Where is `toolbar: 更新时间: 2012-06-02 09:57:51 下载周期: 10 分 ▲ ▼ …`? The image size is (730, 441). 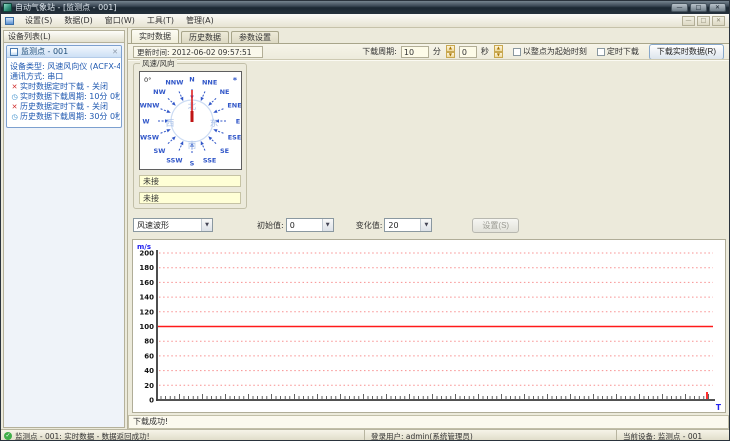
toolbar: 更新时间: 2012-06-02 09:57:51 下载周期: 10 分 ▲ ▼ … is located at coordinates (428, 51).